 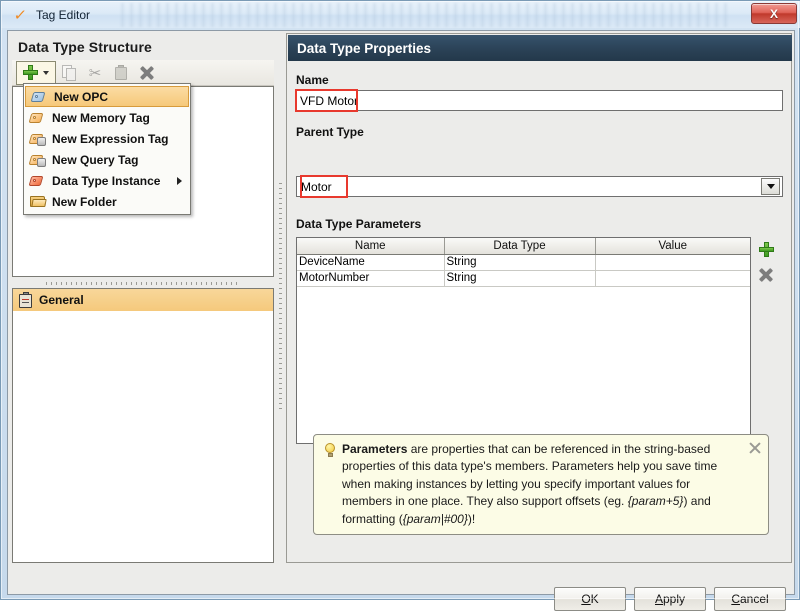 What do you see at coordinates (20, 14) in the screenshot?
I see `app-checkmark-icon: ✓` at bounding box center [20, 14].